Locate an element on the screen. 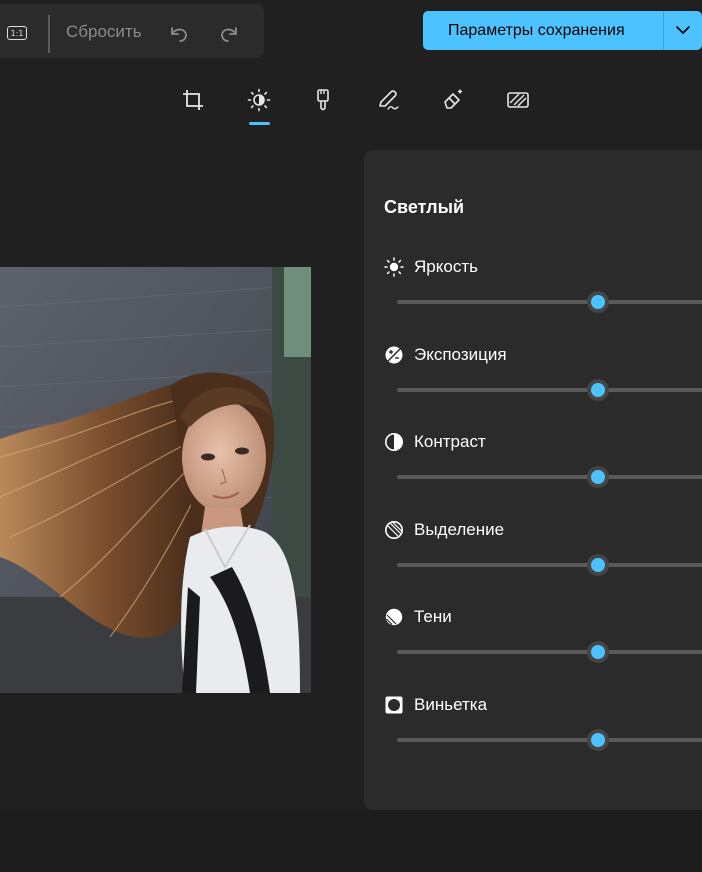  highlights-icon is located at coordinates (394, 529).